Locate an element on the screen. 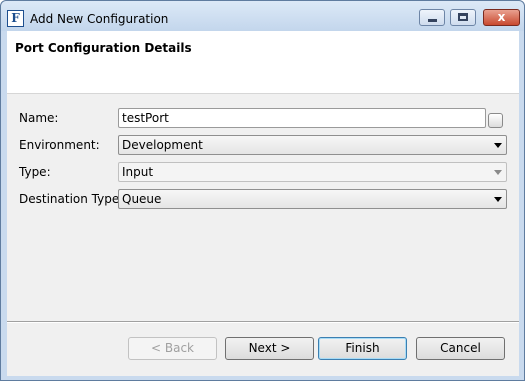 Image resolution: width=525 pixels, height=381 pixels. name-value: testPort is located at coordinates (145, 118).